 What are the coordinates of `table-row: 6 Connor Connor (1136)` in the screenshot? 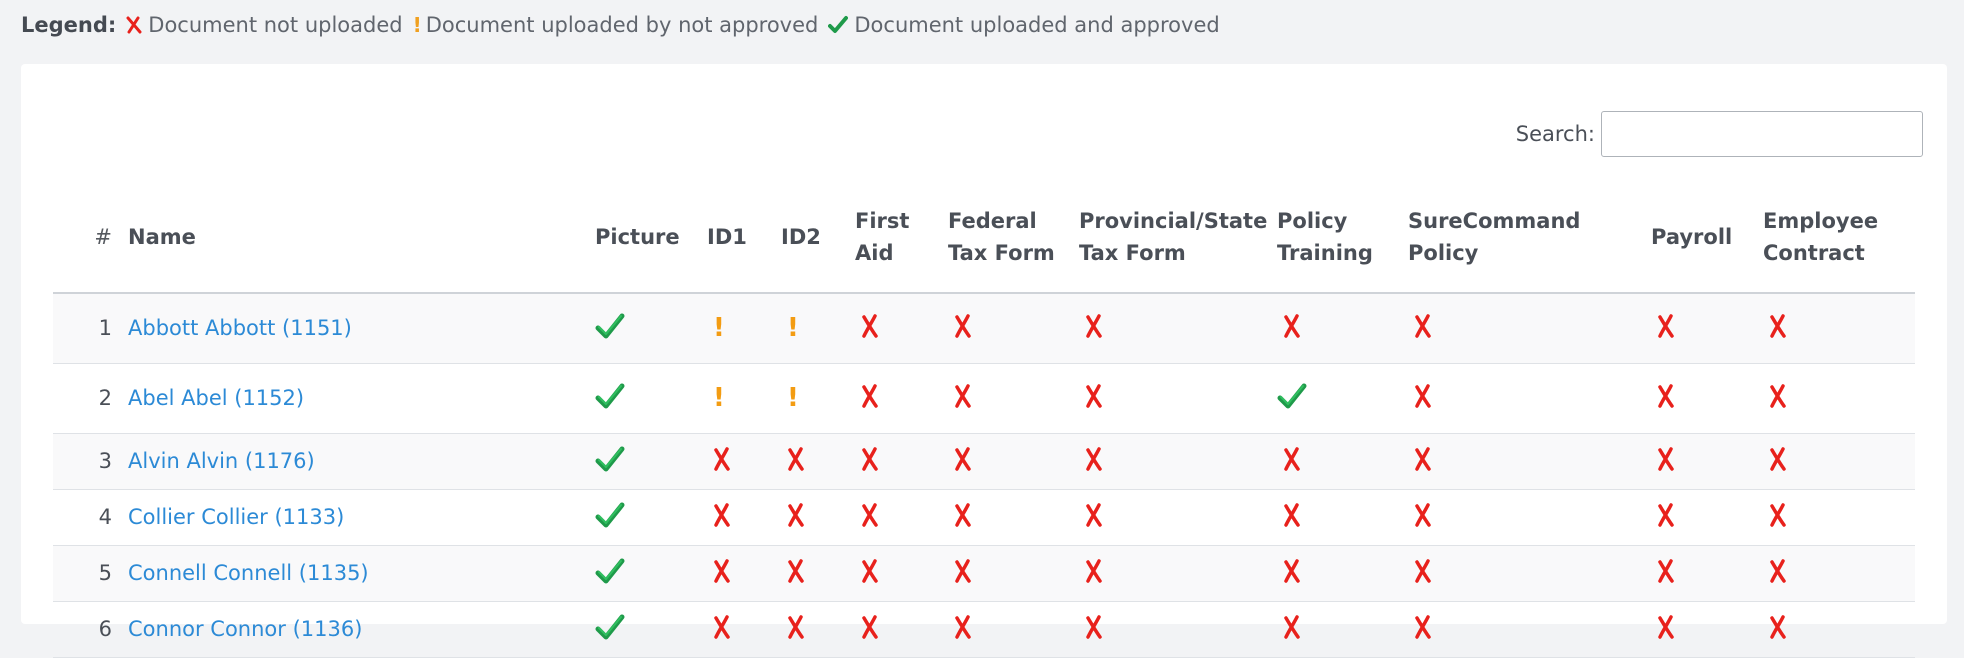 It's located at (984, 629).